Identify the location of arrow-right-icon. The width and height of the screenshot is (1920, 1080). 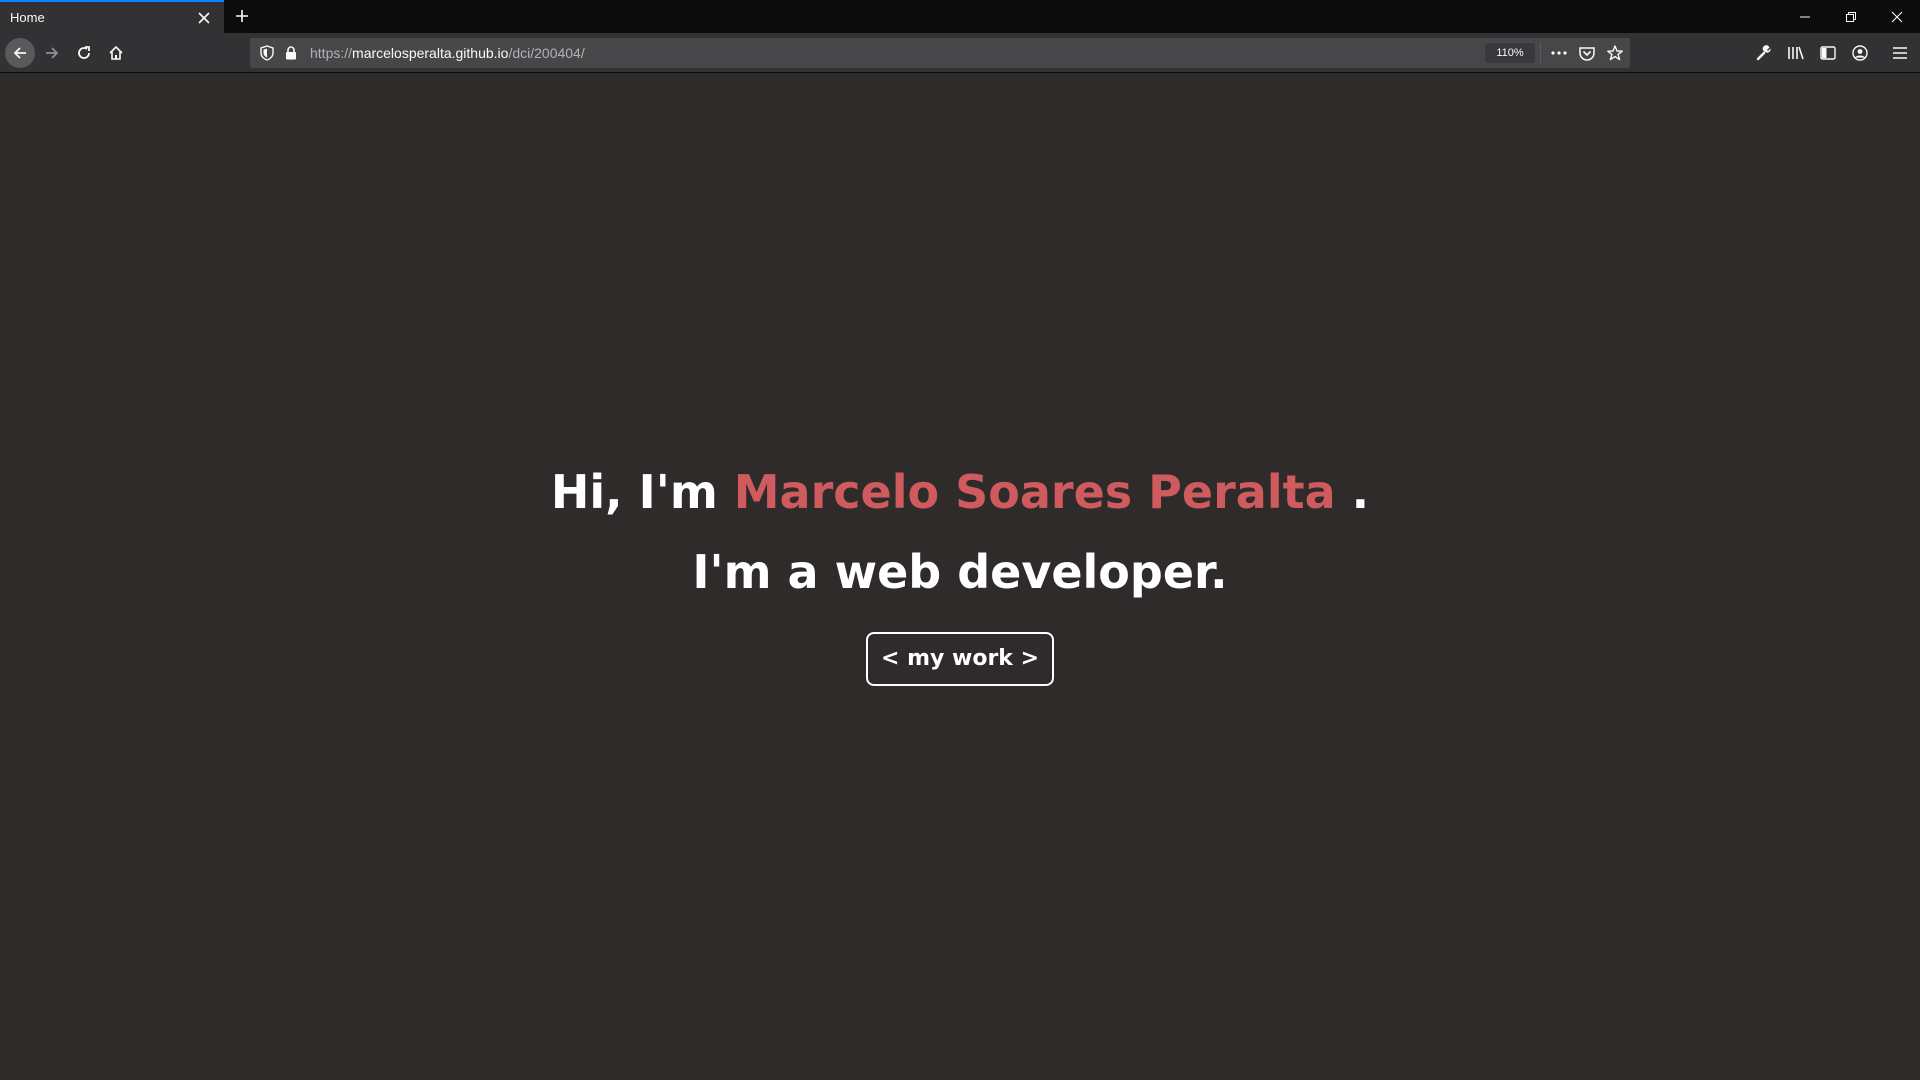
(52, 53).